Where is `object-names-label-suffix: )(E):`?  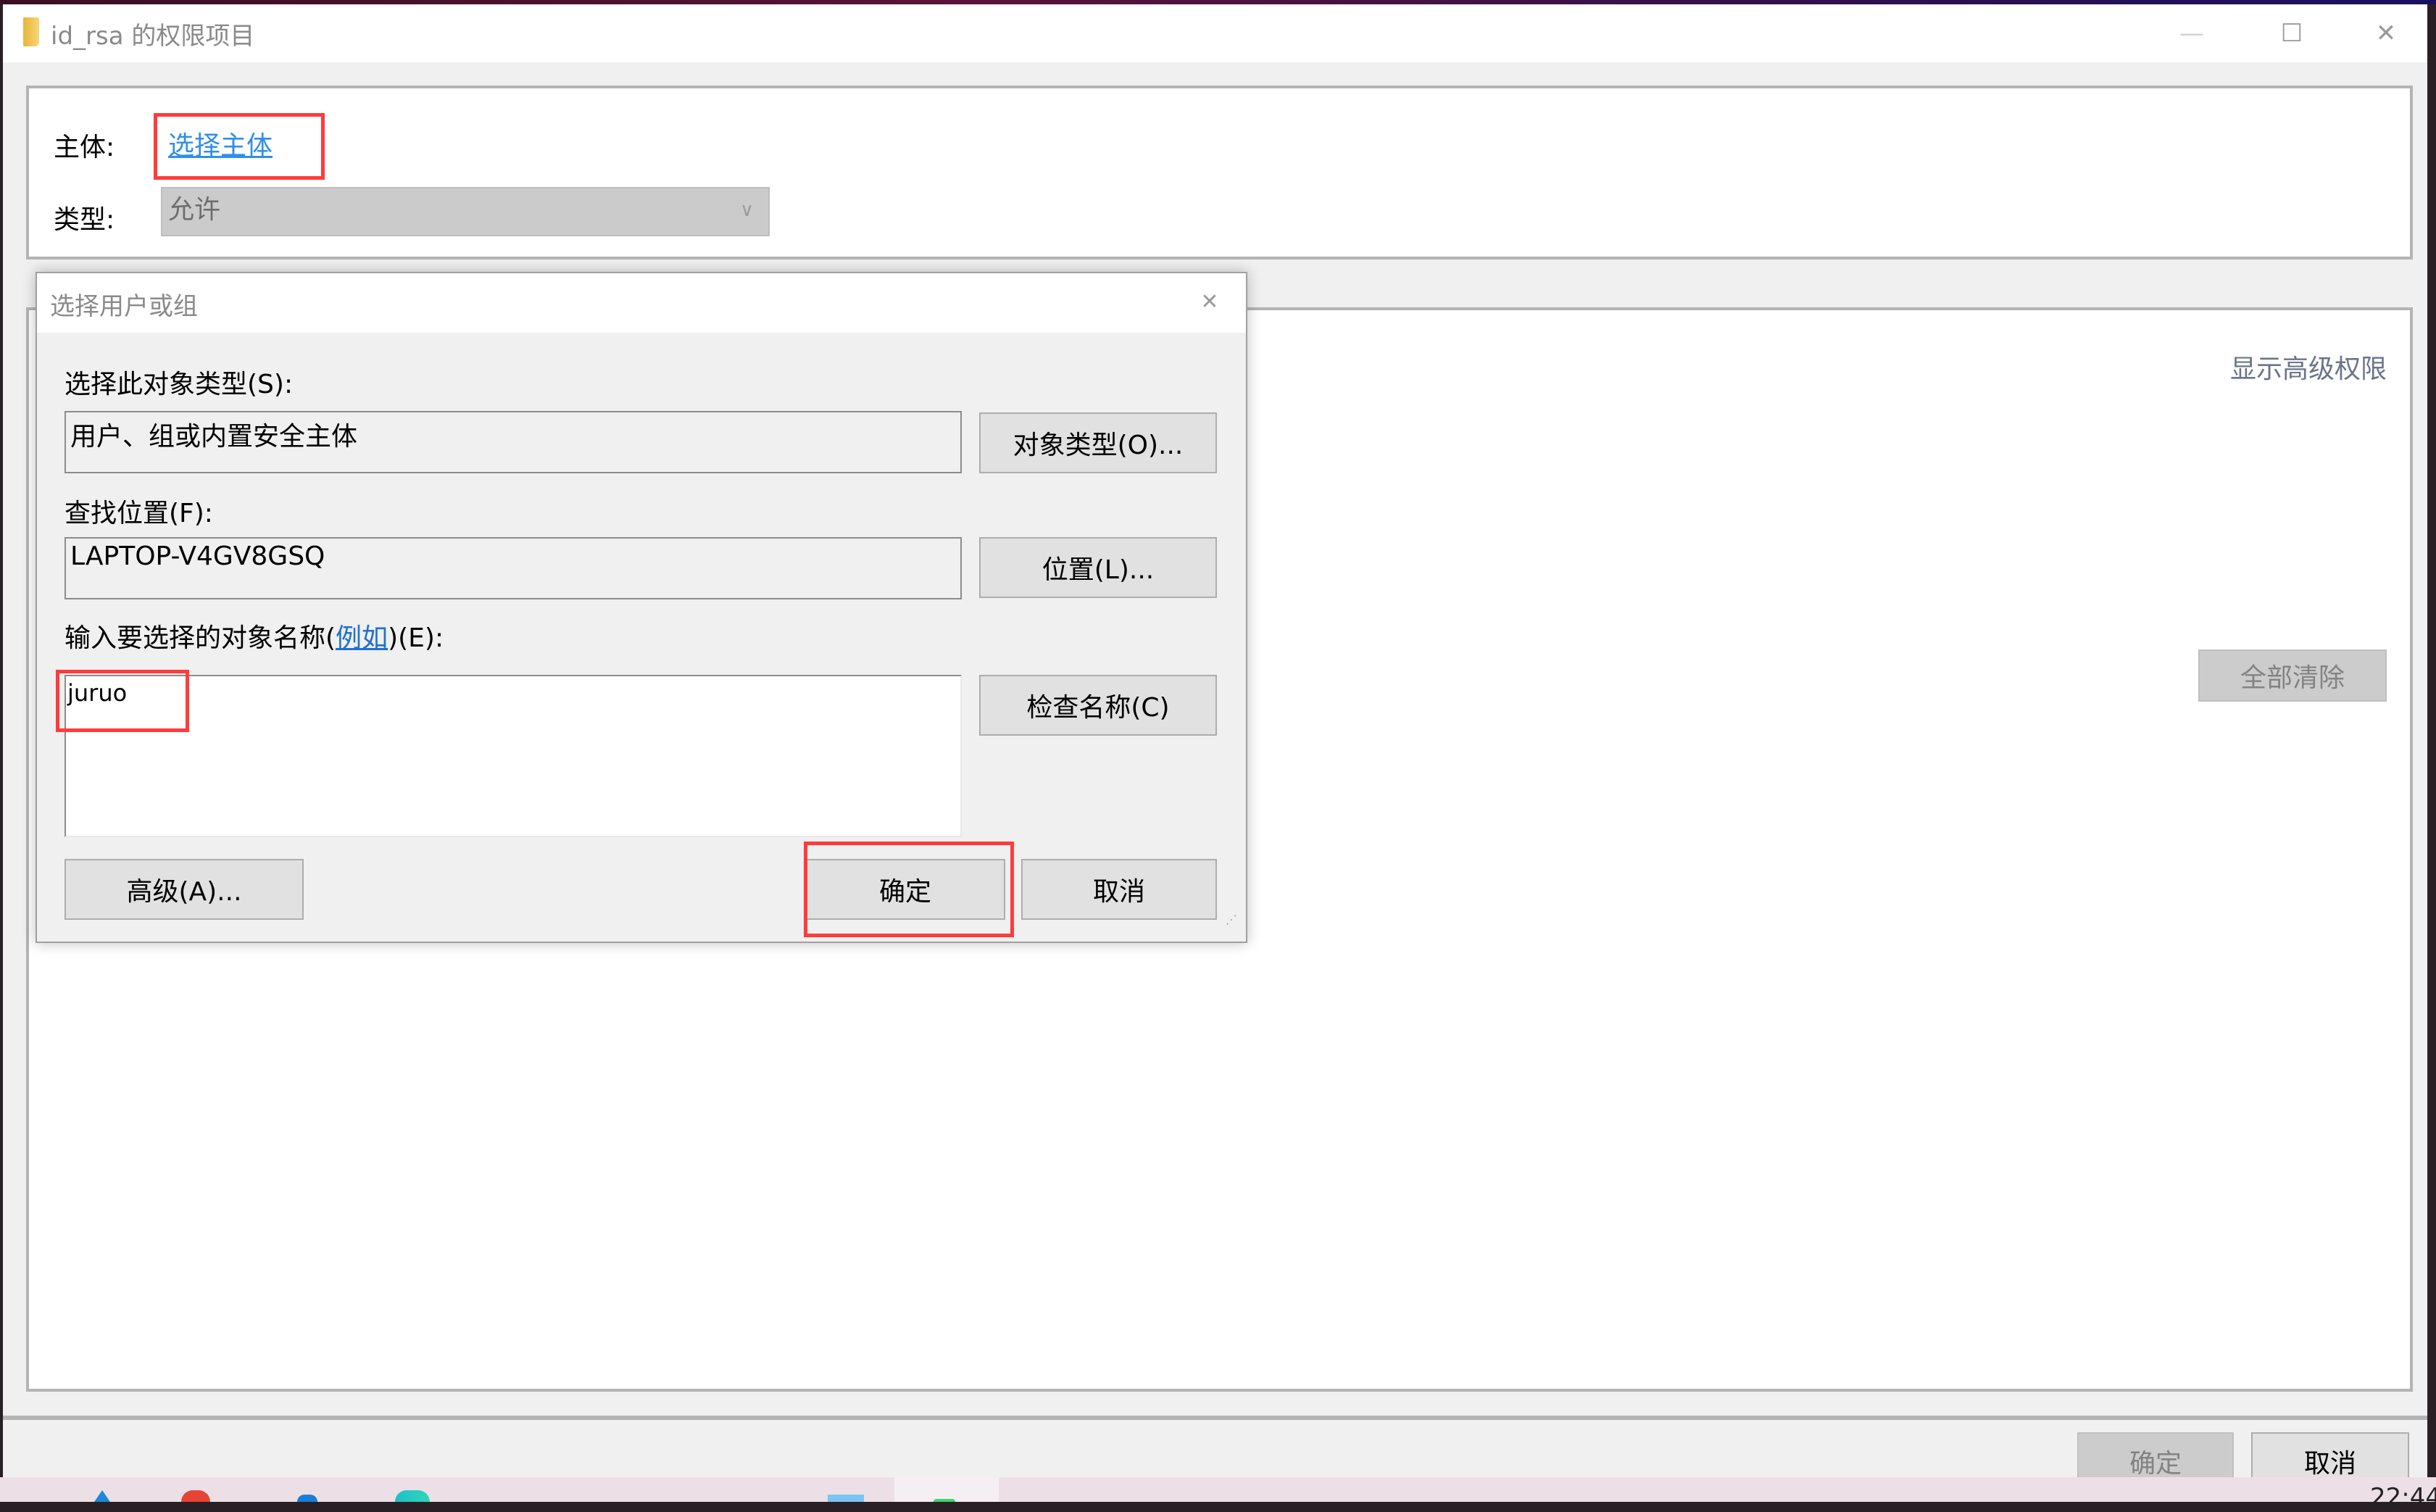
object-names-label-suffix: )(E): is located at coordinates (416, 638).